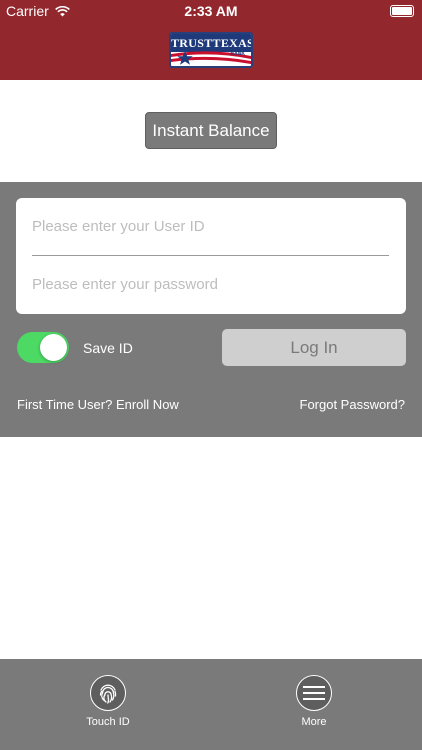  What do you see at coordinates (402, 11) in the screenshot?
I see `battery-icon` at bounding box center [402, 11].